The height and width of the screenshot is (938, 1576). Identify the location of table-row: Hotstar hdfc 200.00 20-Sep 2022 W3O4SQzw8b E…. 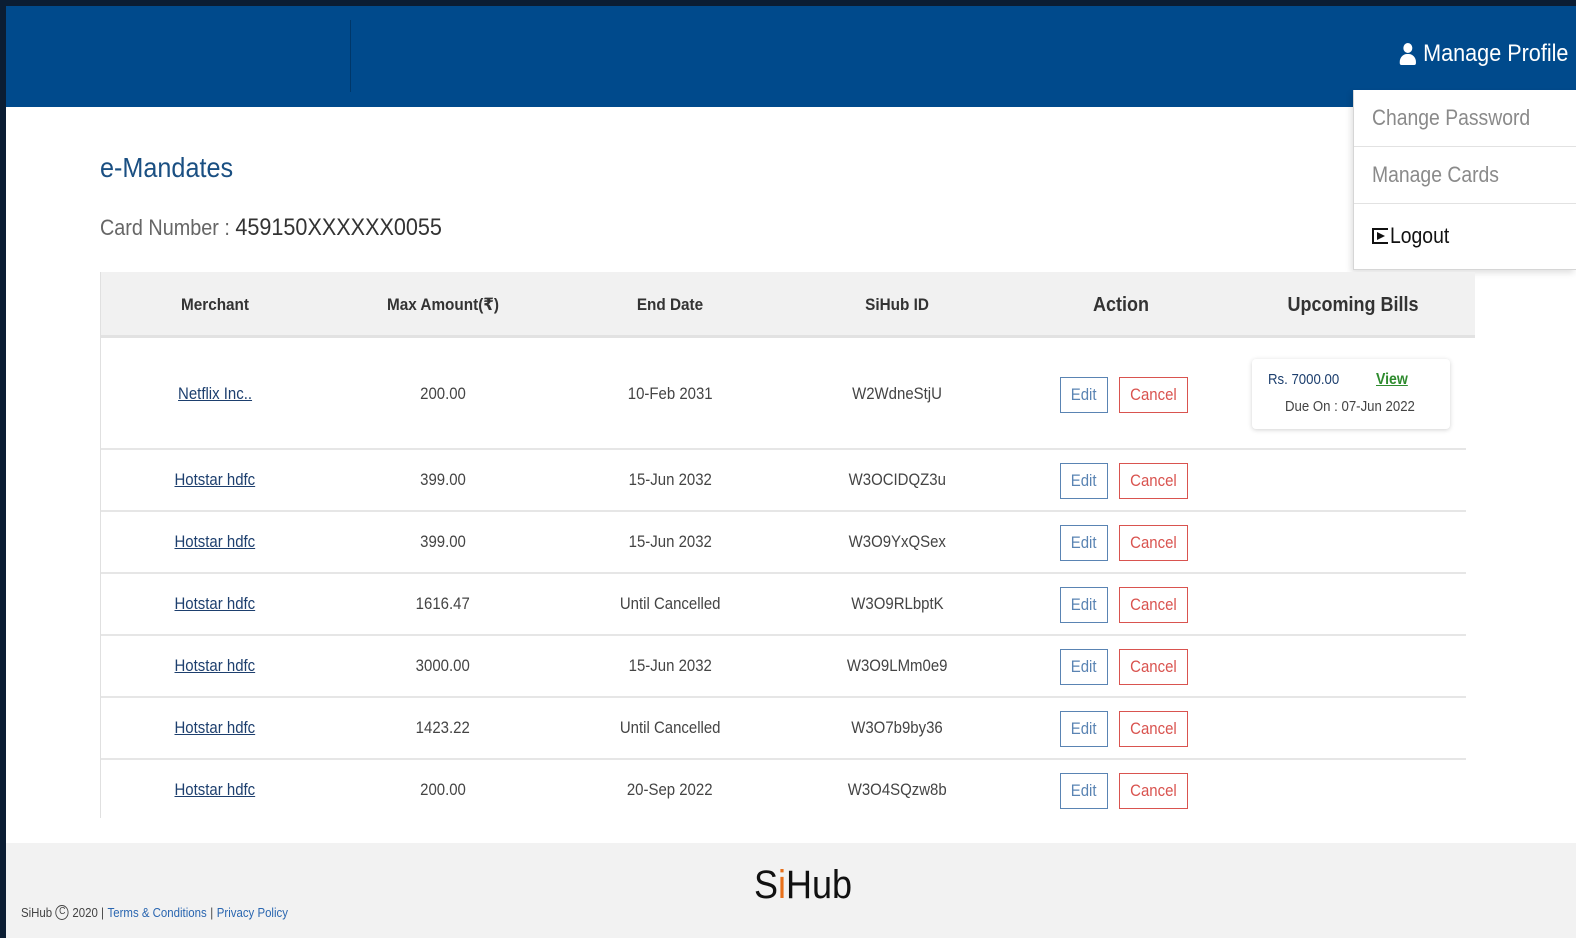
(783, 789).